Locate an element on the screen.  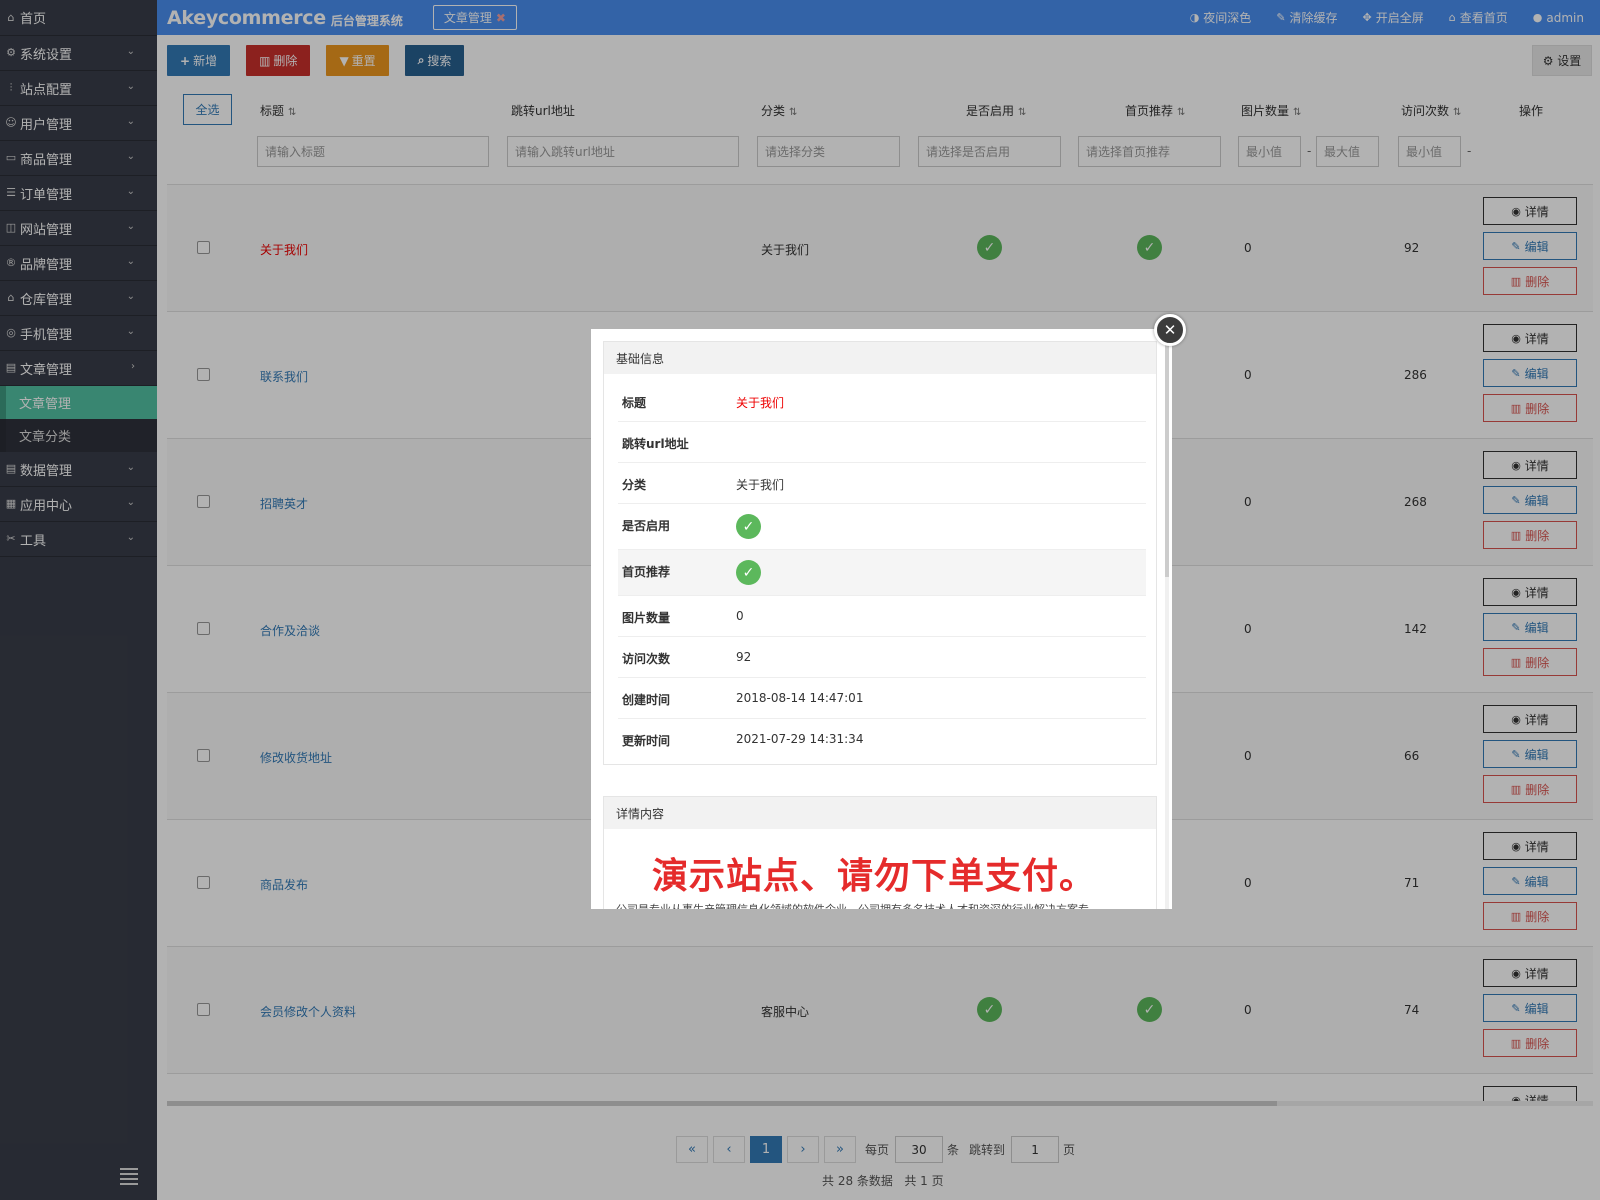
detail-row-category: 分类 关于我们 is located at coordinates (882, 483).